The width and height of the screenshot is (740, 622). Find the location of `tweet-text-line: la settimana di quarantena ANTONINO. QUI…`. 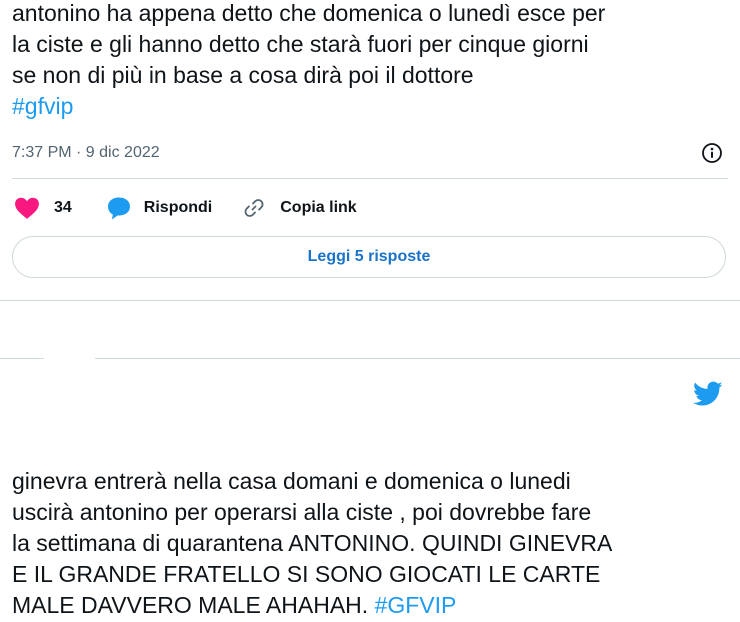

tweet-text-line: la settimana di quarantena ANTONINO. QUI… is located at coordinates (312, 543).